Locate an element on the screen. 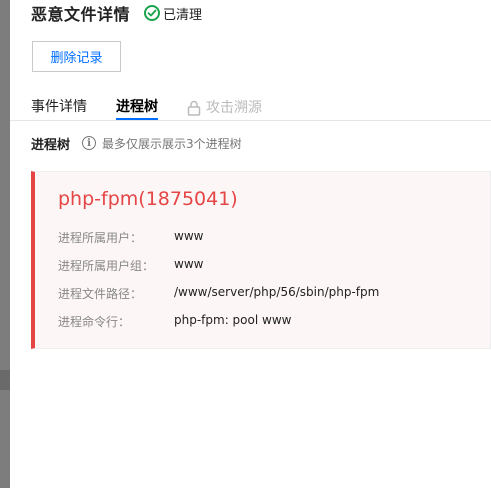 This screenshot has height=488, width=491. field-value: /www/server/php/56/sbin/php-fpm is located at coordinates (277, 292).